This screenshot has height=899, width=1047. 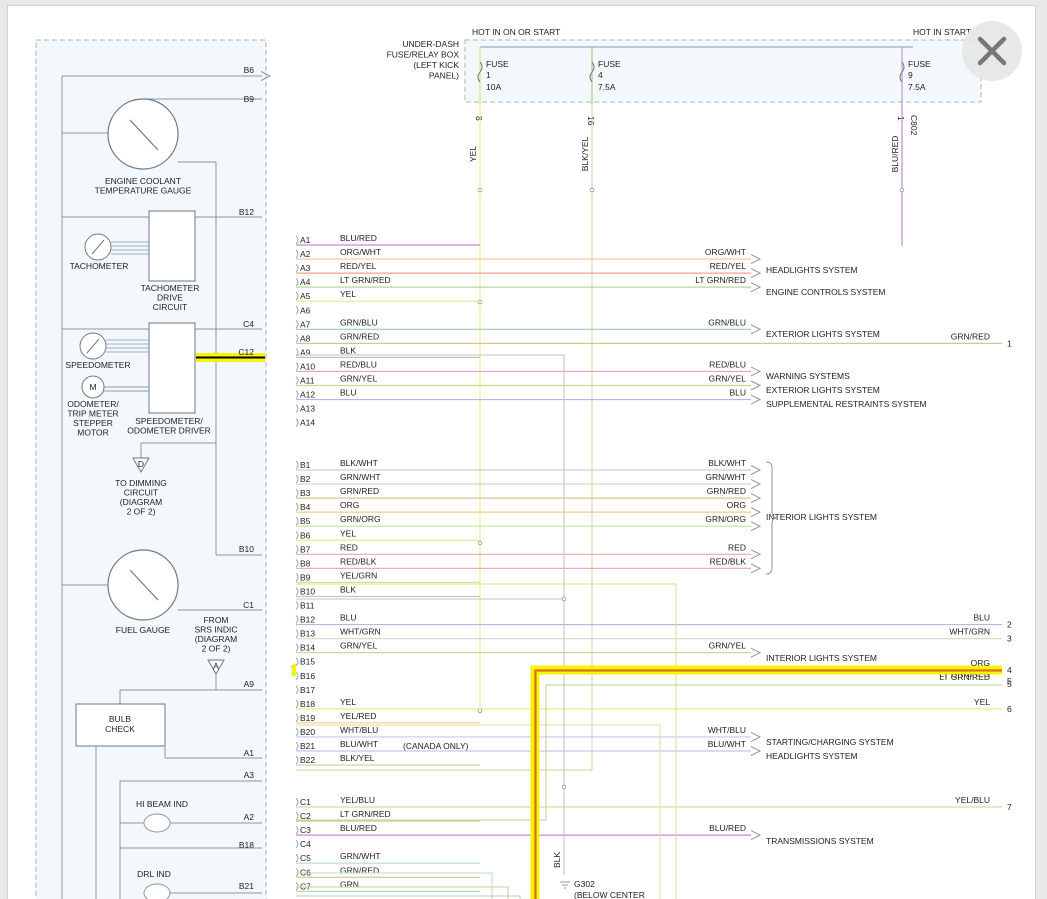 I want to click on dimming-label: (DIAGRAM, so click(x=141, y=502).